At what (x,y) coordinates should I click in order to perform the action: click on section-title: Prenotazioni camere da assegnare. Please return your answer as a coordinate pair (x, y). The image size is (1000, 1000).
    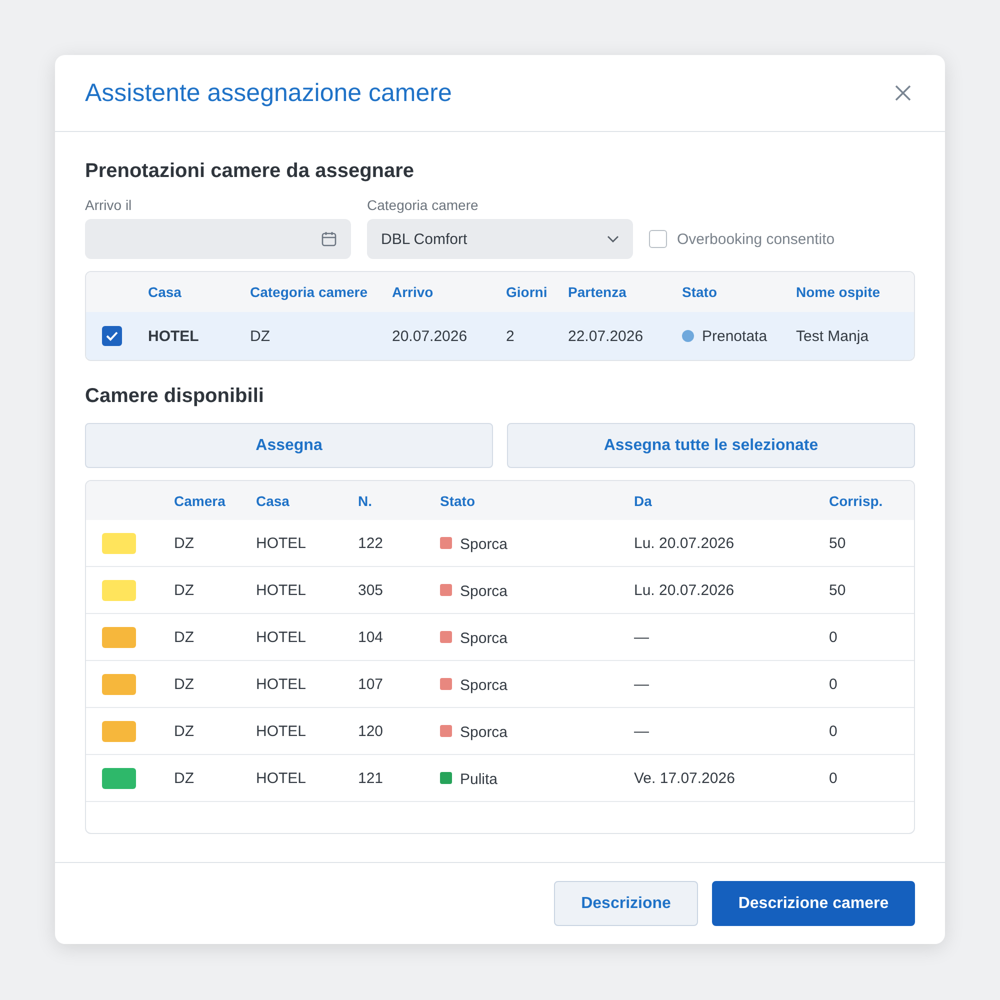
    Looking at the image, I should click on (250, 171).